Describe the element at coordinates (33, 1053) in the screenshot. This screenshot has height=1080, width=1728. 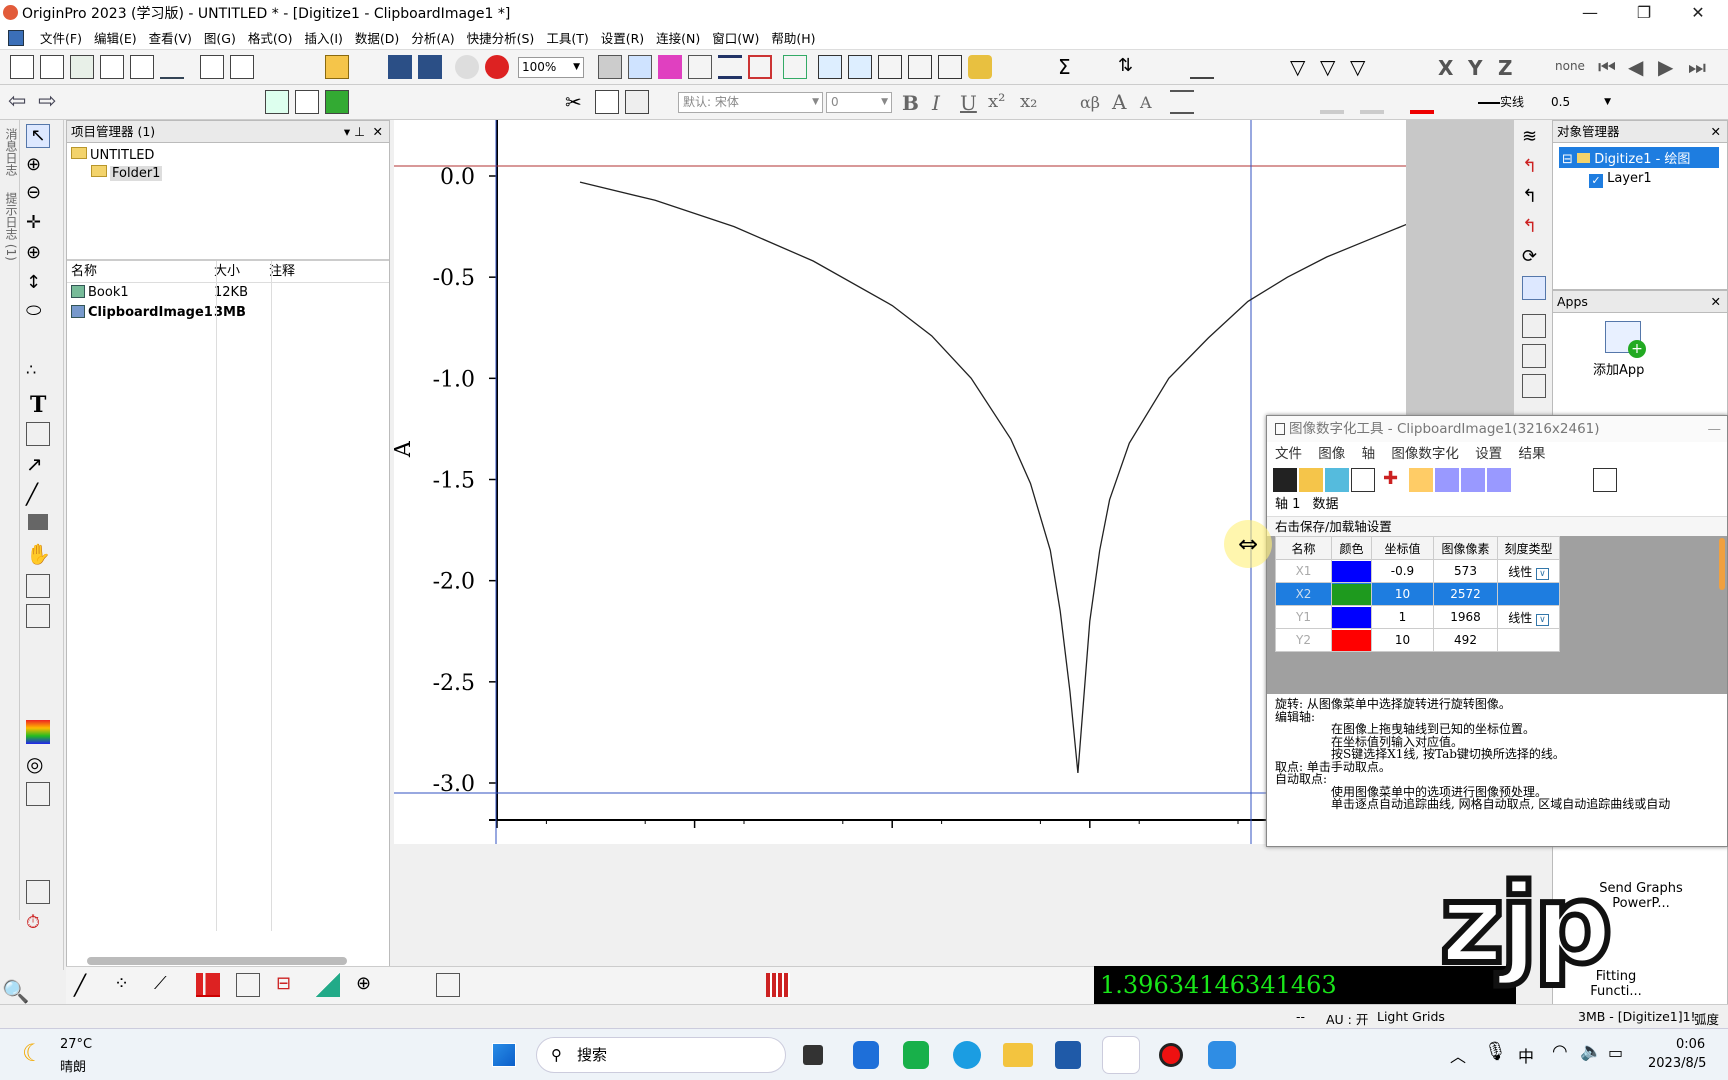
I see `weather-icon: ☾` at that location.